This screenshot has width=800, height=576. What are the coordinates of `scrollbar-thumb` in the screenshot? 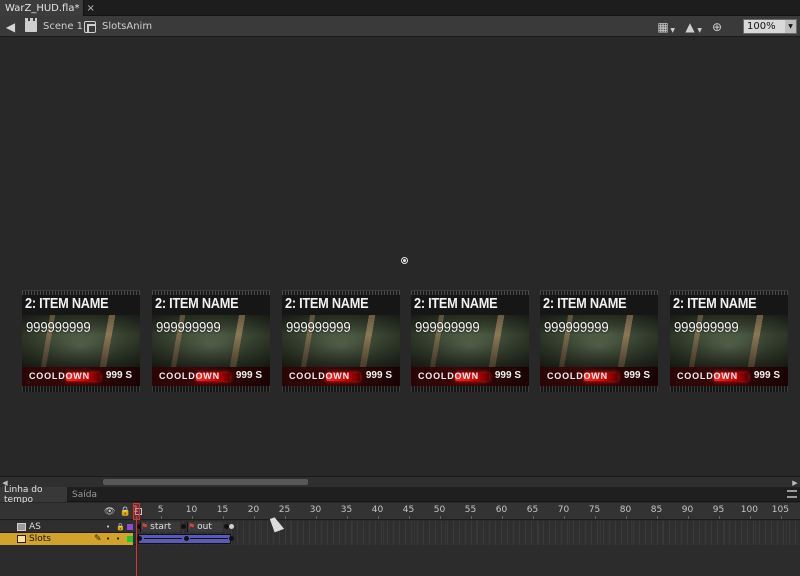 It's located at (205, 482).